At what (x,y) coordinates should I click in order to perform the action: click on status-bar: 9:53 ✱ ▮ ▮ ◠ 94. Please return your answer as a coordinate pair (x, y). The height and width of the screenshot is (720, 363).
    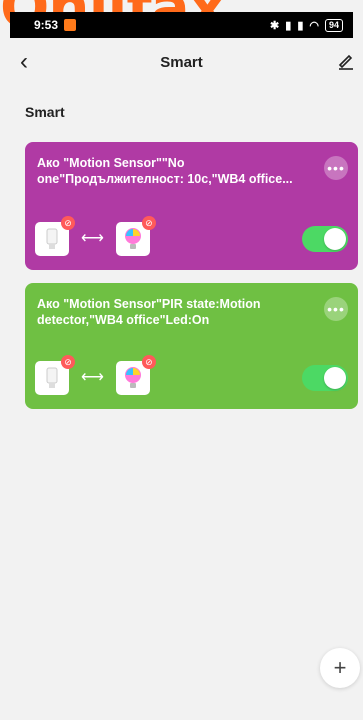
    Looking at the image, I should click on (181, 25).